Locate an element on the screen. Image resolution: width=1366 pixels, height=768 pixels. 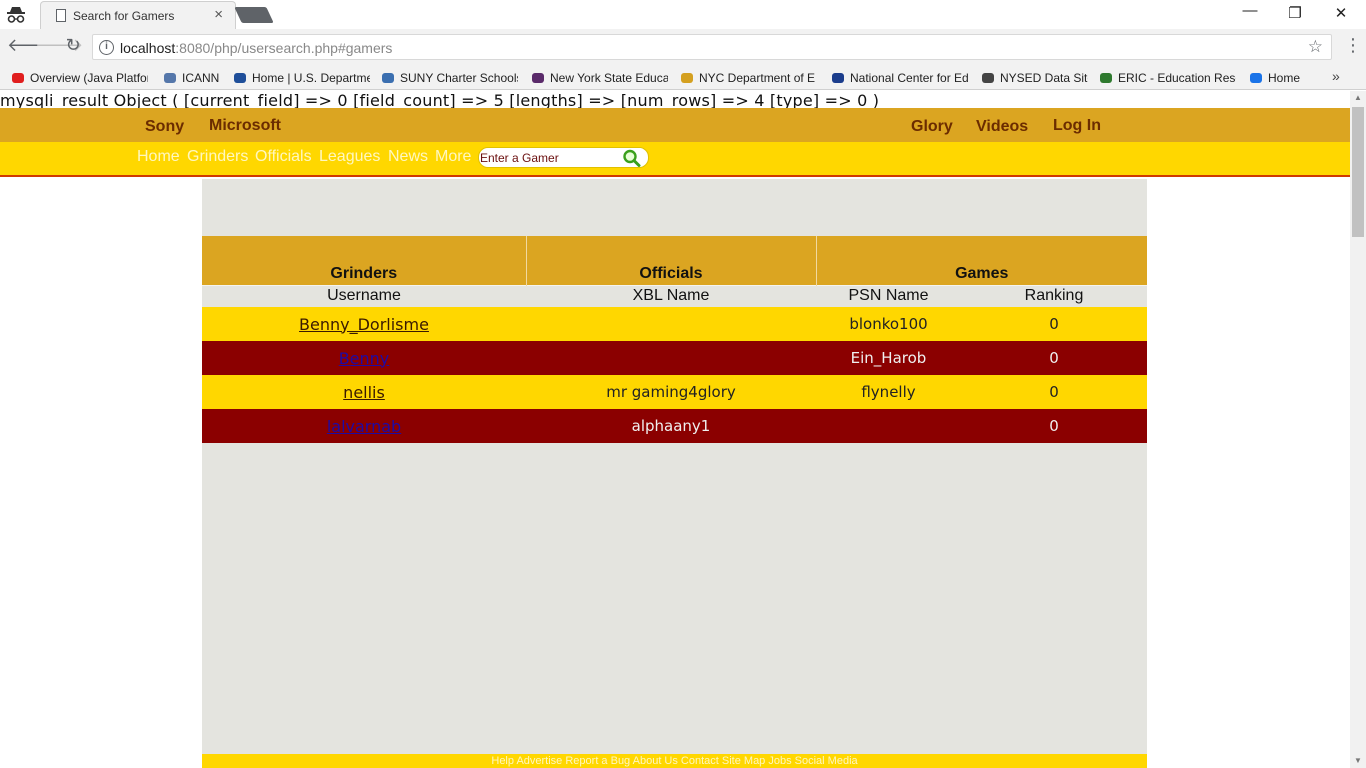
forward-button: 🡒 is located at coordinates (59, 45).